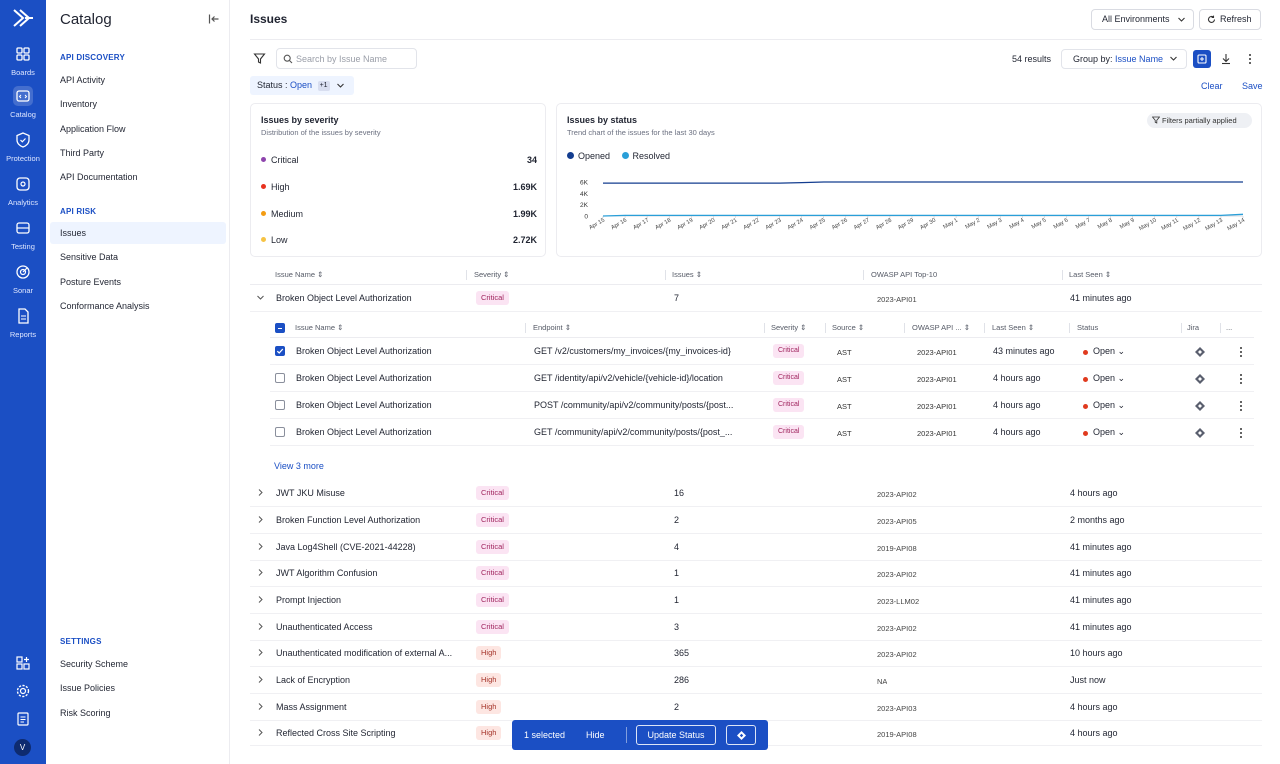  Describe the element at coordinates (687, 274) in the screenshot. I see `column-header-issues: Issues ⇕` at that location.